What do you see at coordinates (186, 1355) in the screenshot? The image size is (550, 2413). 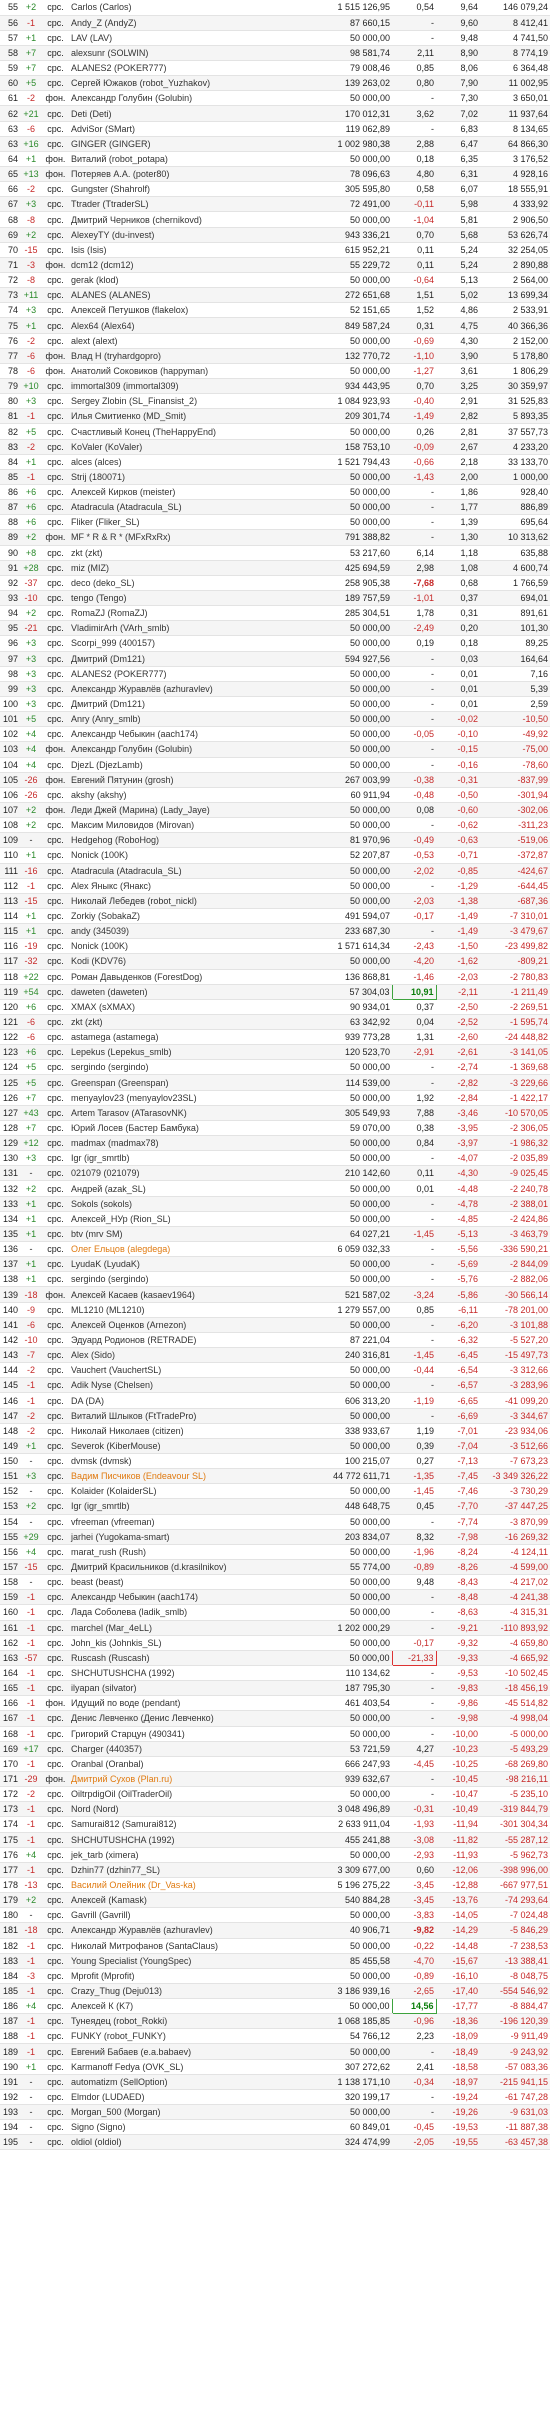 I see `trader-name-link: Alex (Sido)` at bounding box center [186, 1355].